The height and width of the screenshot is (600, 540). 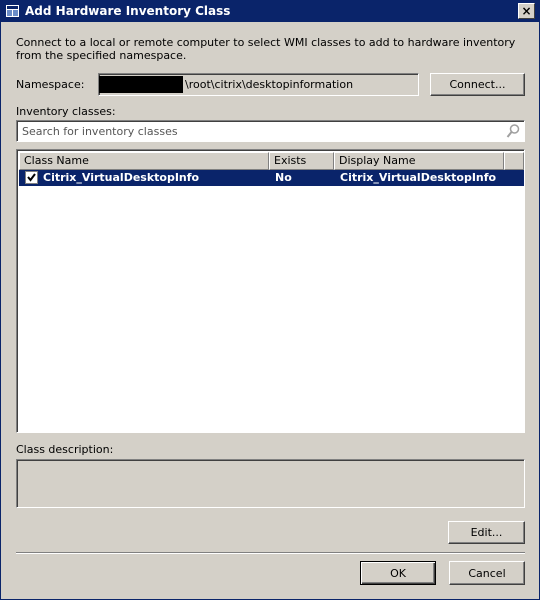 What do you see at coordinates (270, 483) in the screenshot?
I see `class-description-box` at bounding box center [270, 483].